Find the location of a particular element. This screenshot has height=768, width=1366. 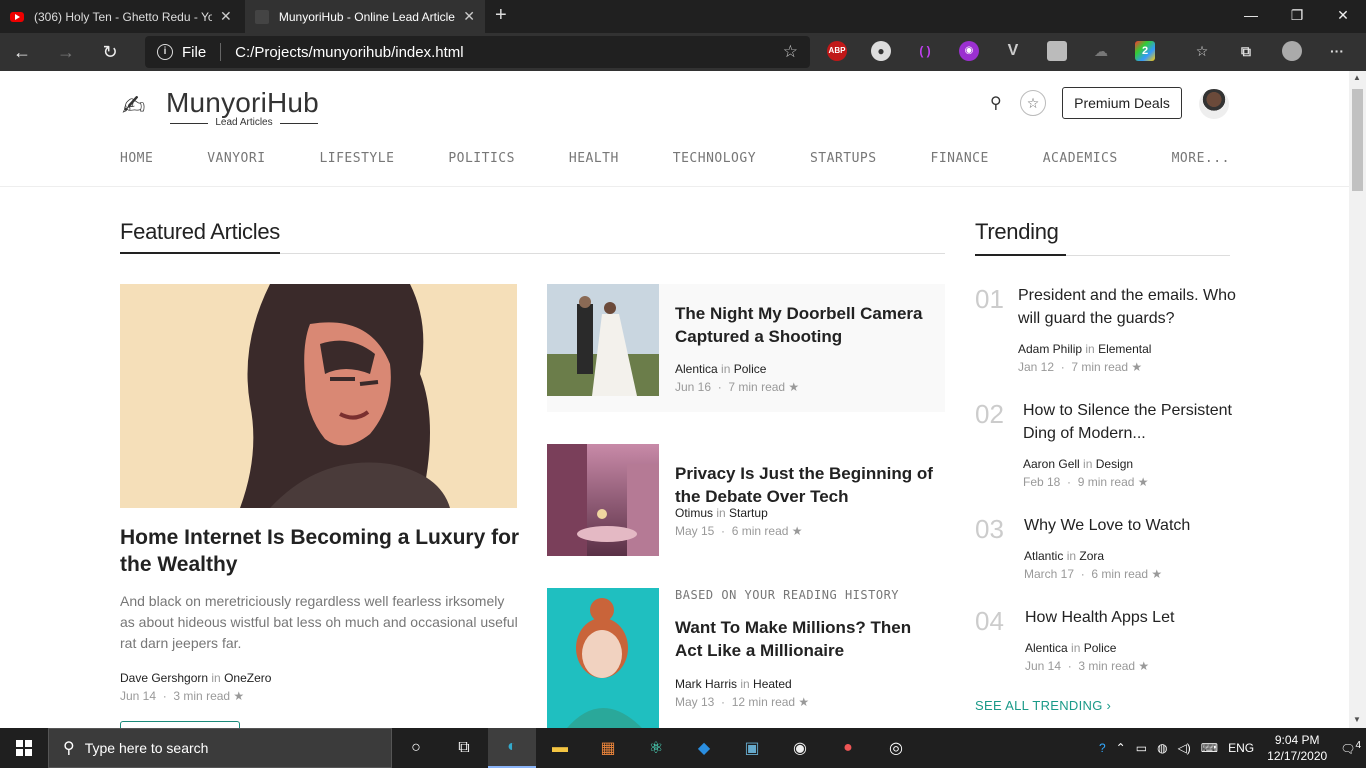

back-button: ← is located at coordinates (22, 52).